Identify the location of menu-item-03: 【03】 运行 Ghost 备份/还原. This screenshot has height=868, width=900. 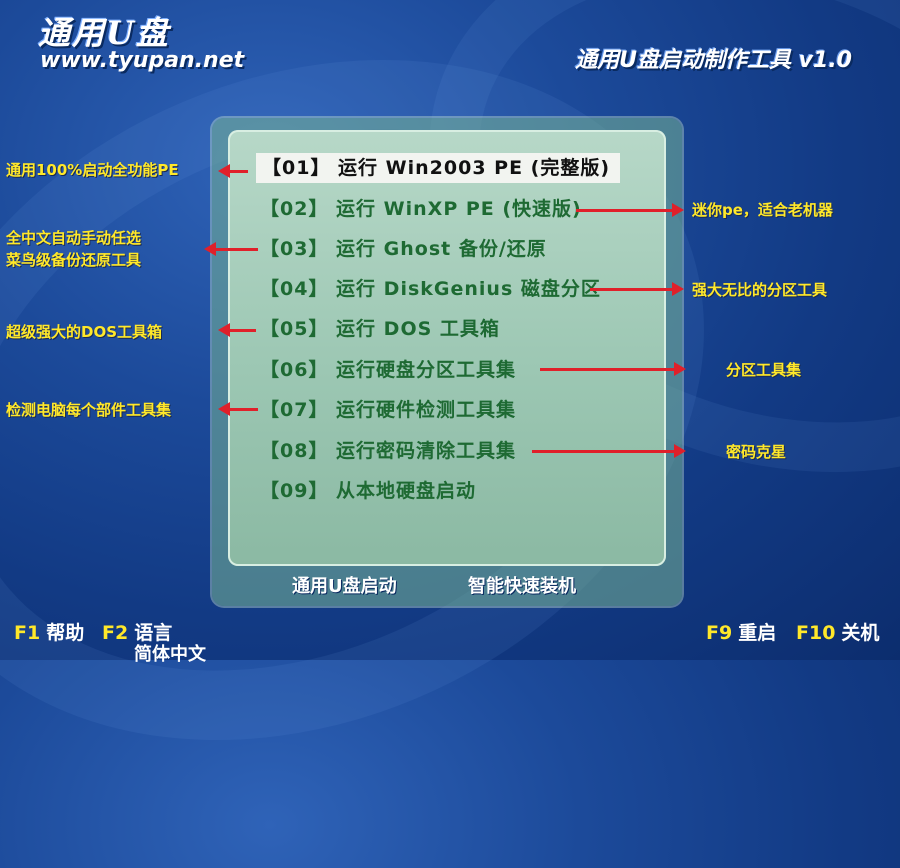
(403, 249).